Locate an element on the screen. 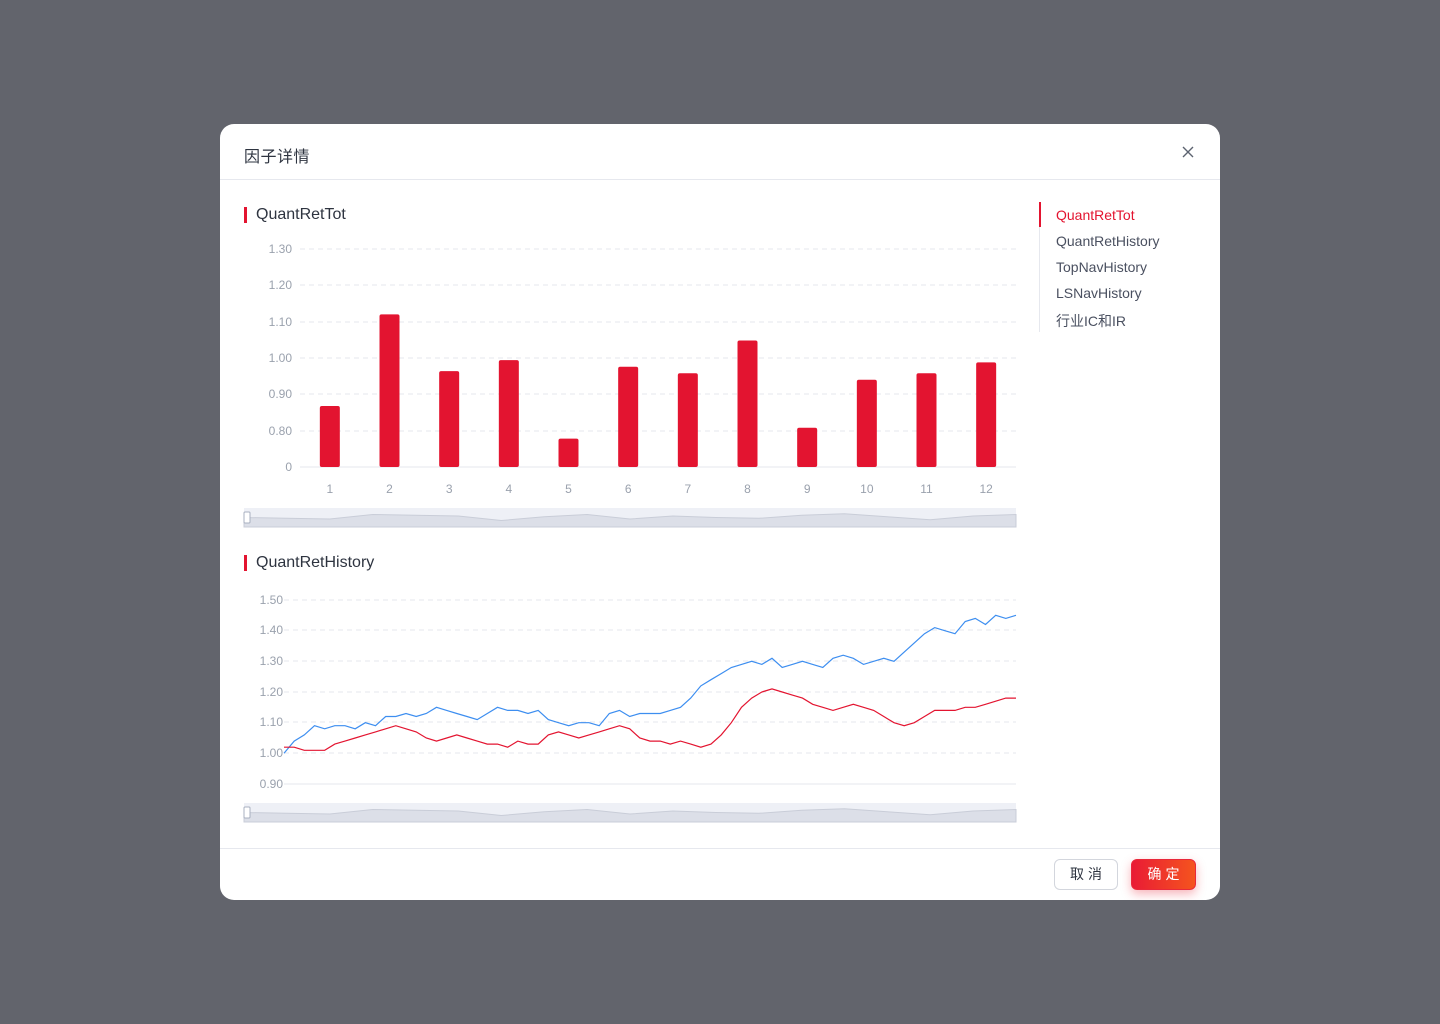 This screenshot has height=1024, width=1440. modal-footer: 取消 确定 is located at coordinates (720, 874).